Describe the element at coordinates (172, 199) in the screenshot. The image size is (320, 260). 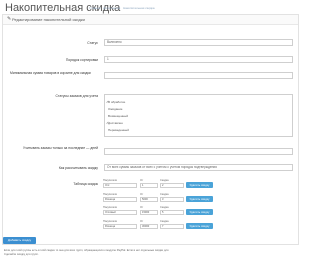
I see `tier-discount-input: 3` at that location.